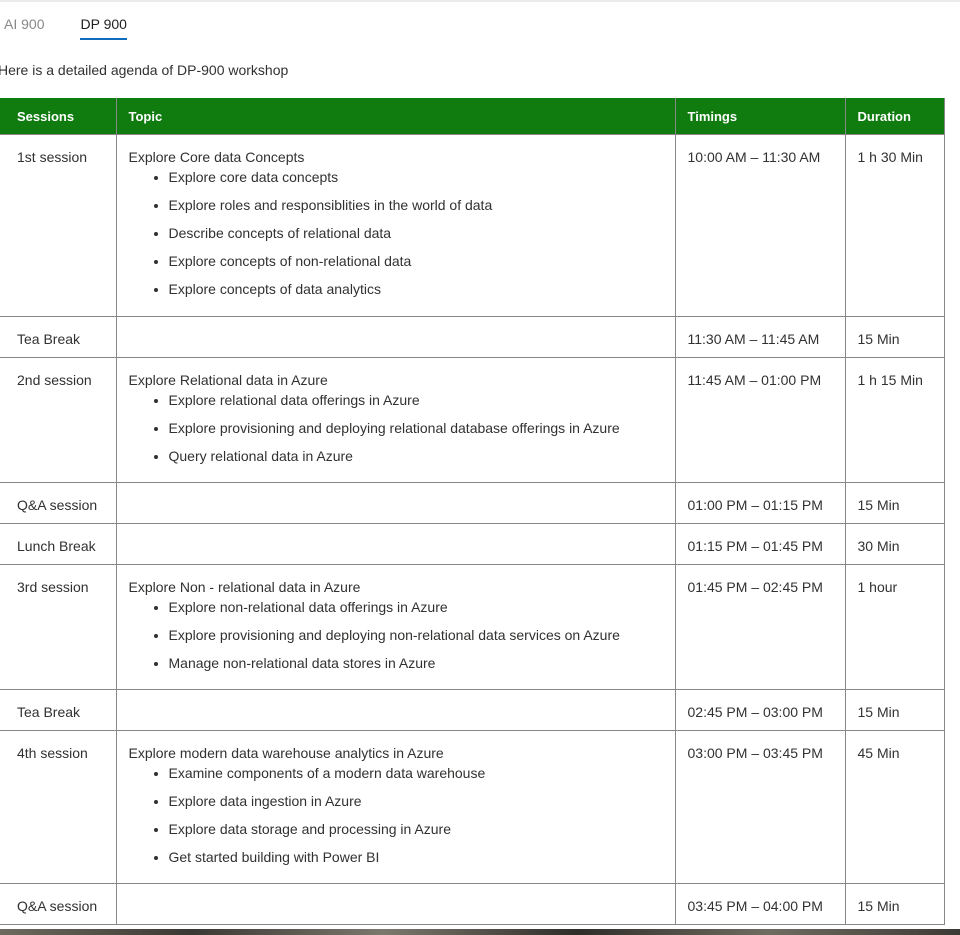  I want to click on session-cell: Lunch Break, so click(58, 544).